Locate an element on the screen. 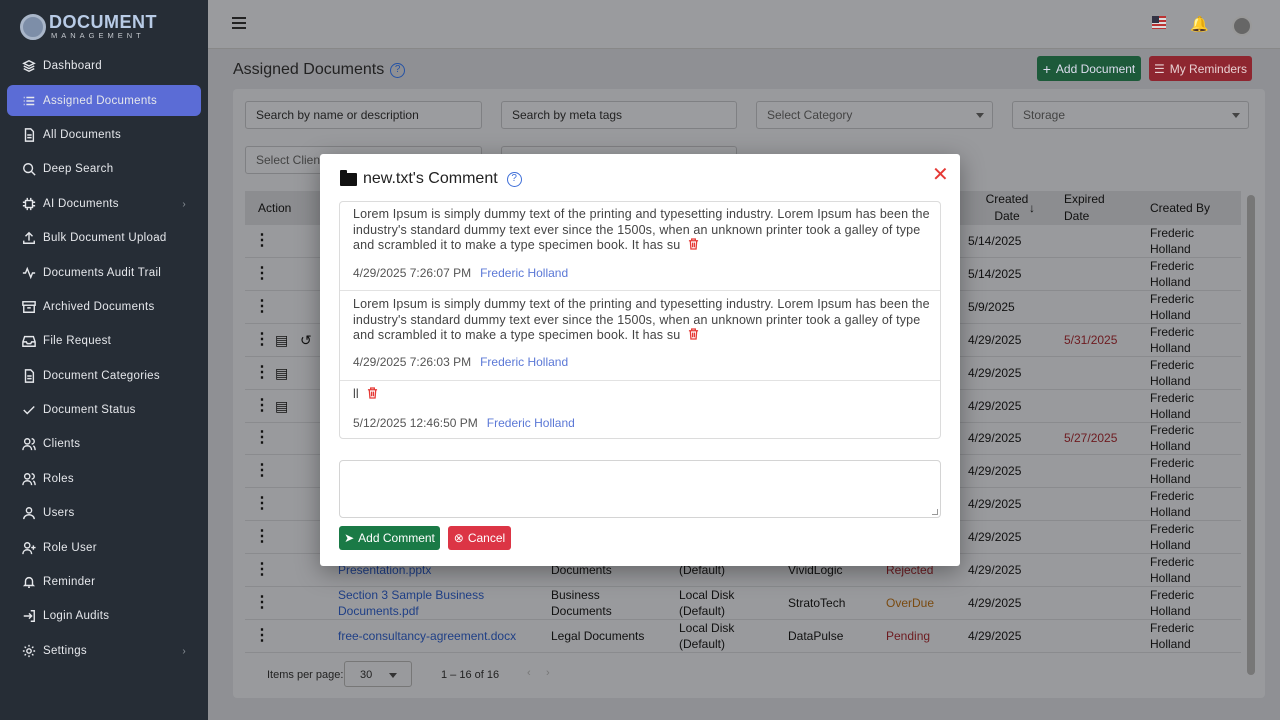 This screenshot has width=1280, height=720. client-select-value: Select Client is located at coordinates (290, 160).